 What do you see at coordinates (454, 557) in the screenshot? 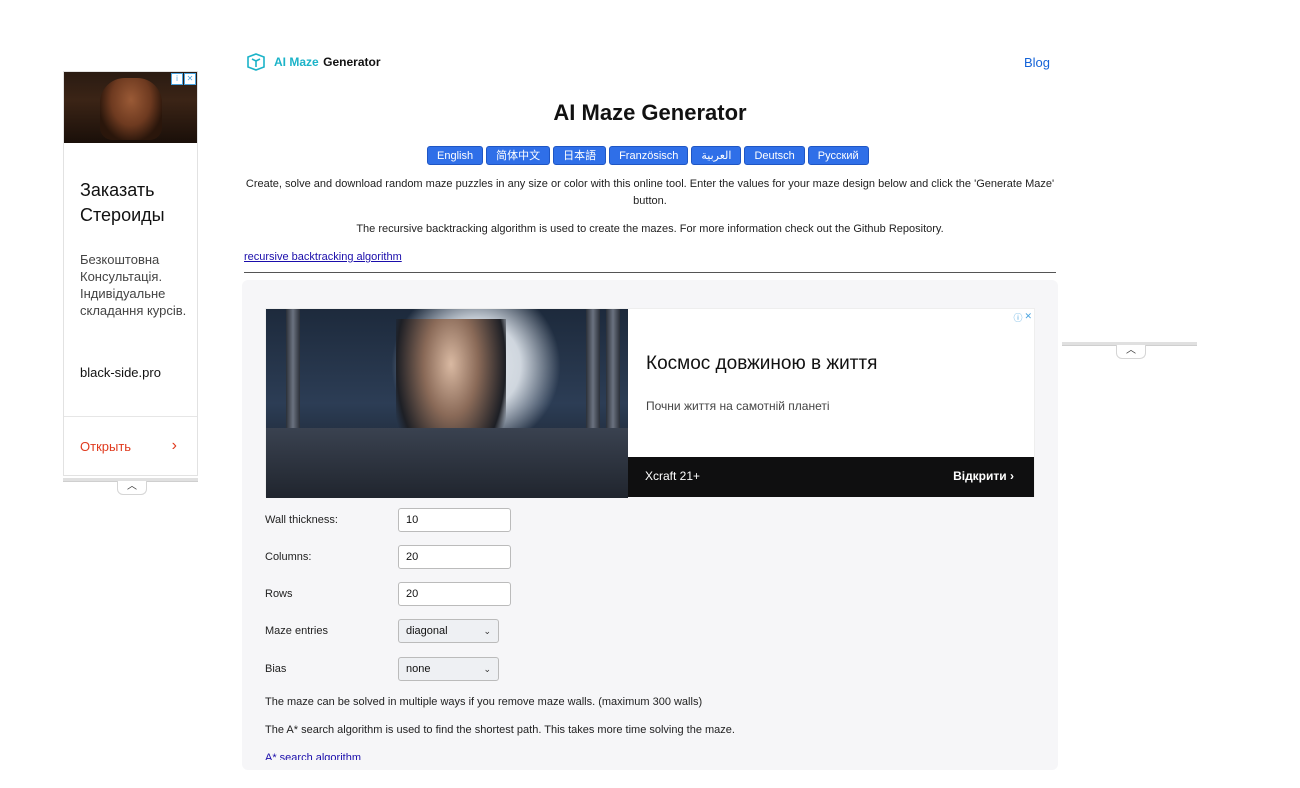
I see `columns-input` at bounding box center [454, 557].